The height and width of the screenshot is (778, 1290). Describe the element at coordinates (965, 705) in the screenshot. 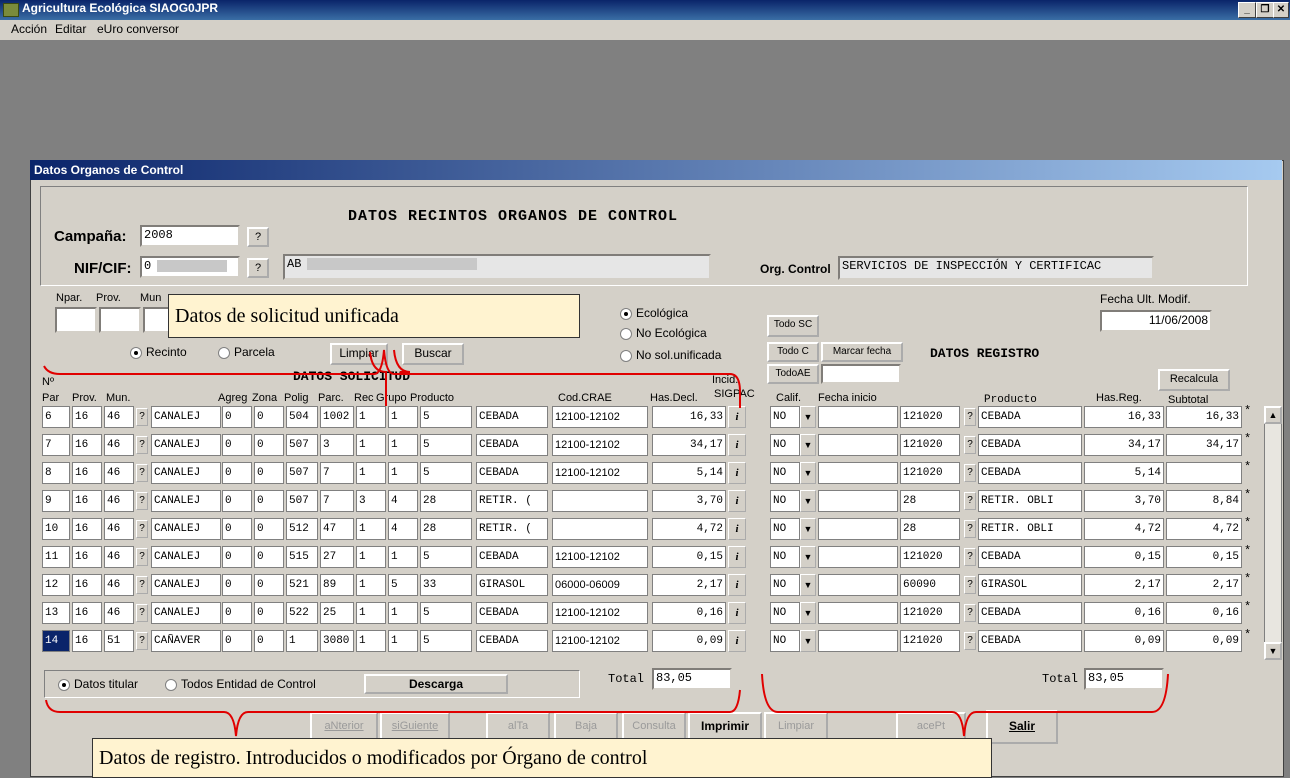

I see `bracket-registro-bottom` at that location.